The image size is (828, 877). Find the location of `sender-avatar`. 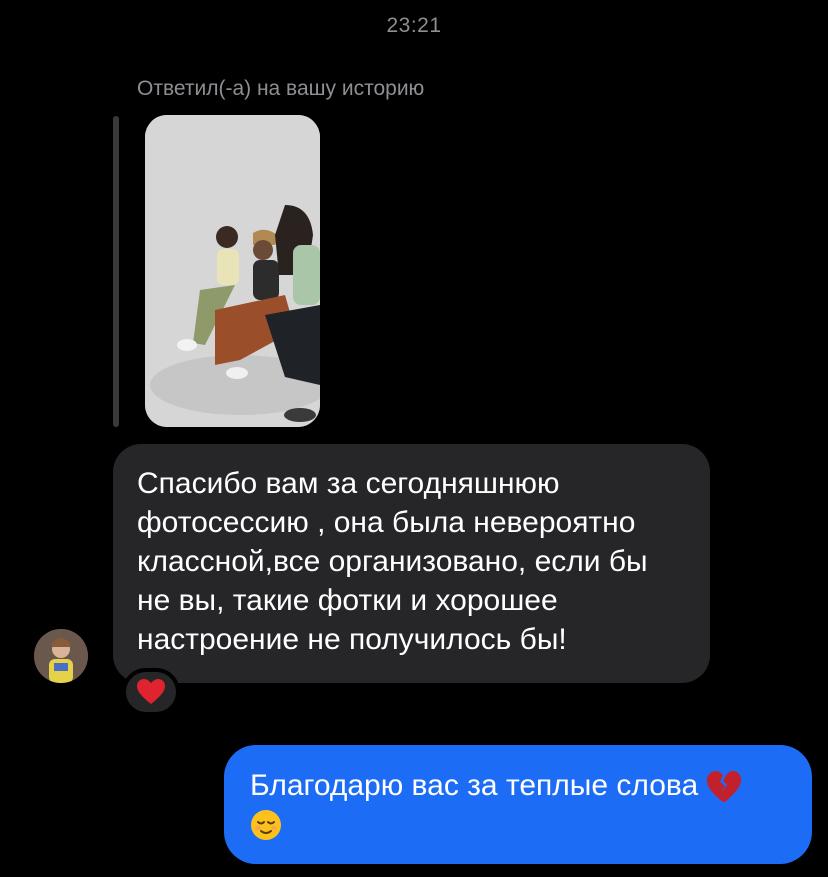

sender-avatar is located at coordinates (61, 656).